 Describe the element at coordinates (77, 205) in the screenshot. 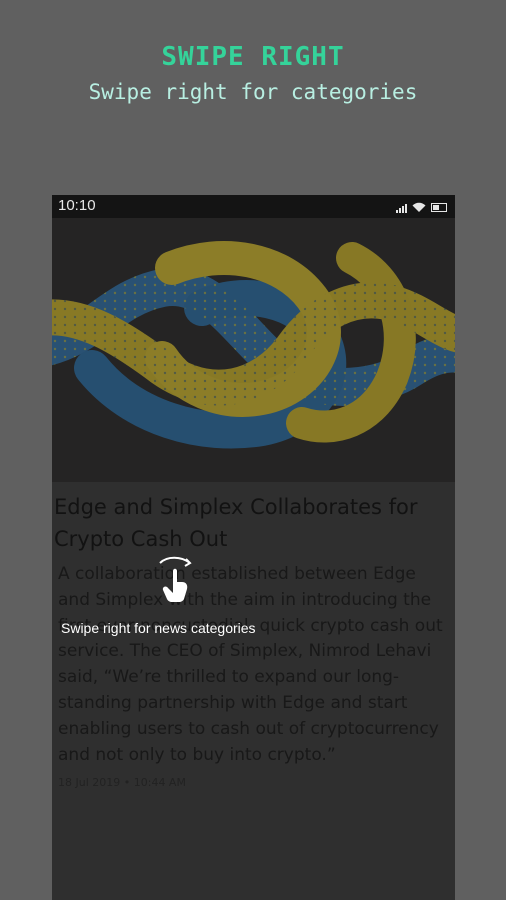

I see `status-time: 10:10` at that location.